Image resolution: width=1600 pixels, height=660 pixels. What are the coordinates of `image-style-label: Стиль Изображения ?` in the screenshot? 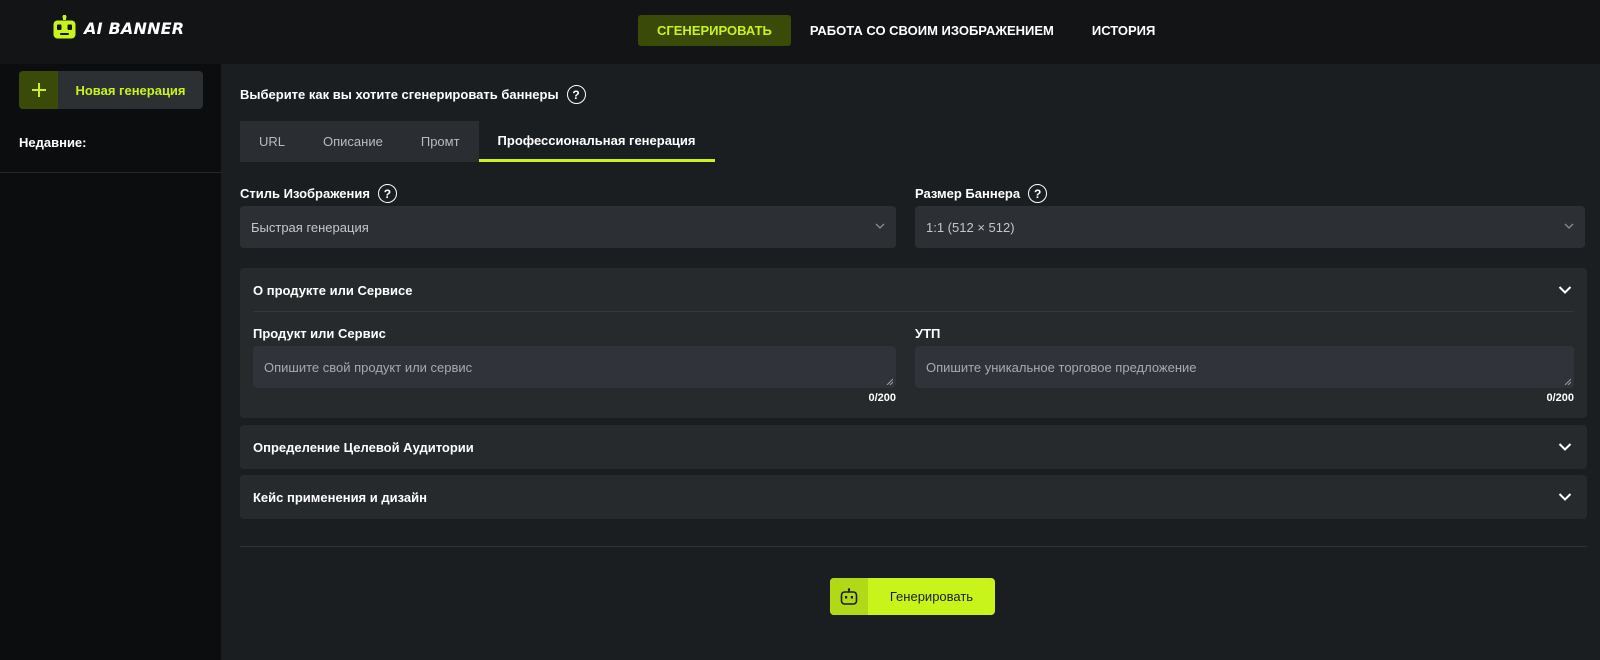 It's located at (318, 193).